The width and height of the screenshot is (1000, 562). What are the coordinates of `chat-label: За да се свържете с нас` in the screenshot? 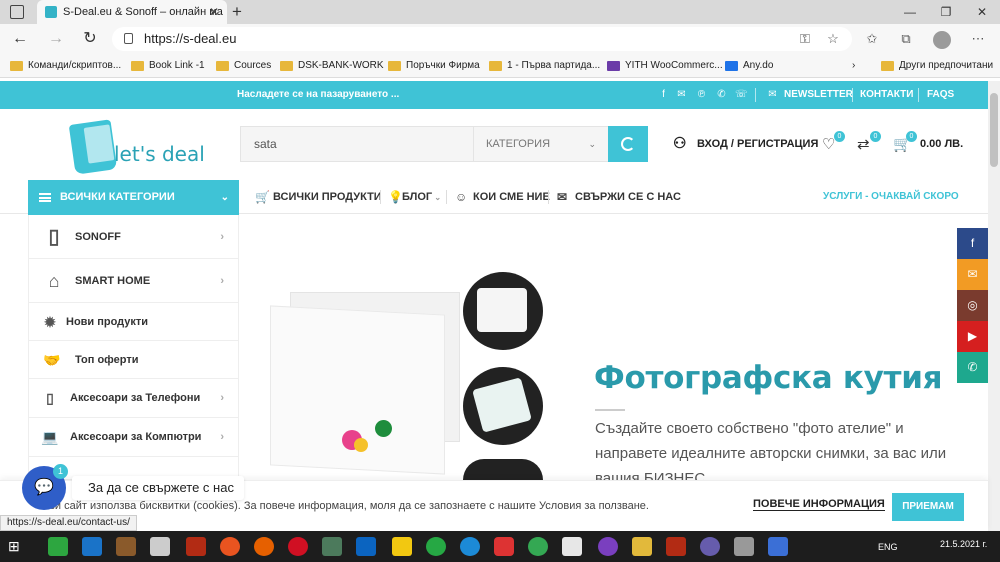 It's located at (158, 488).